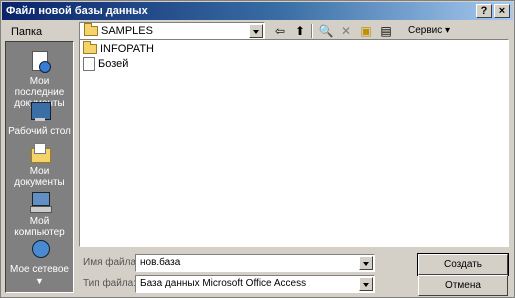  I want to click on views-icon: ▤, so click(386, 31).